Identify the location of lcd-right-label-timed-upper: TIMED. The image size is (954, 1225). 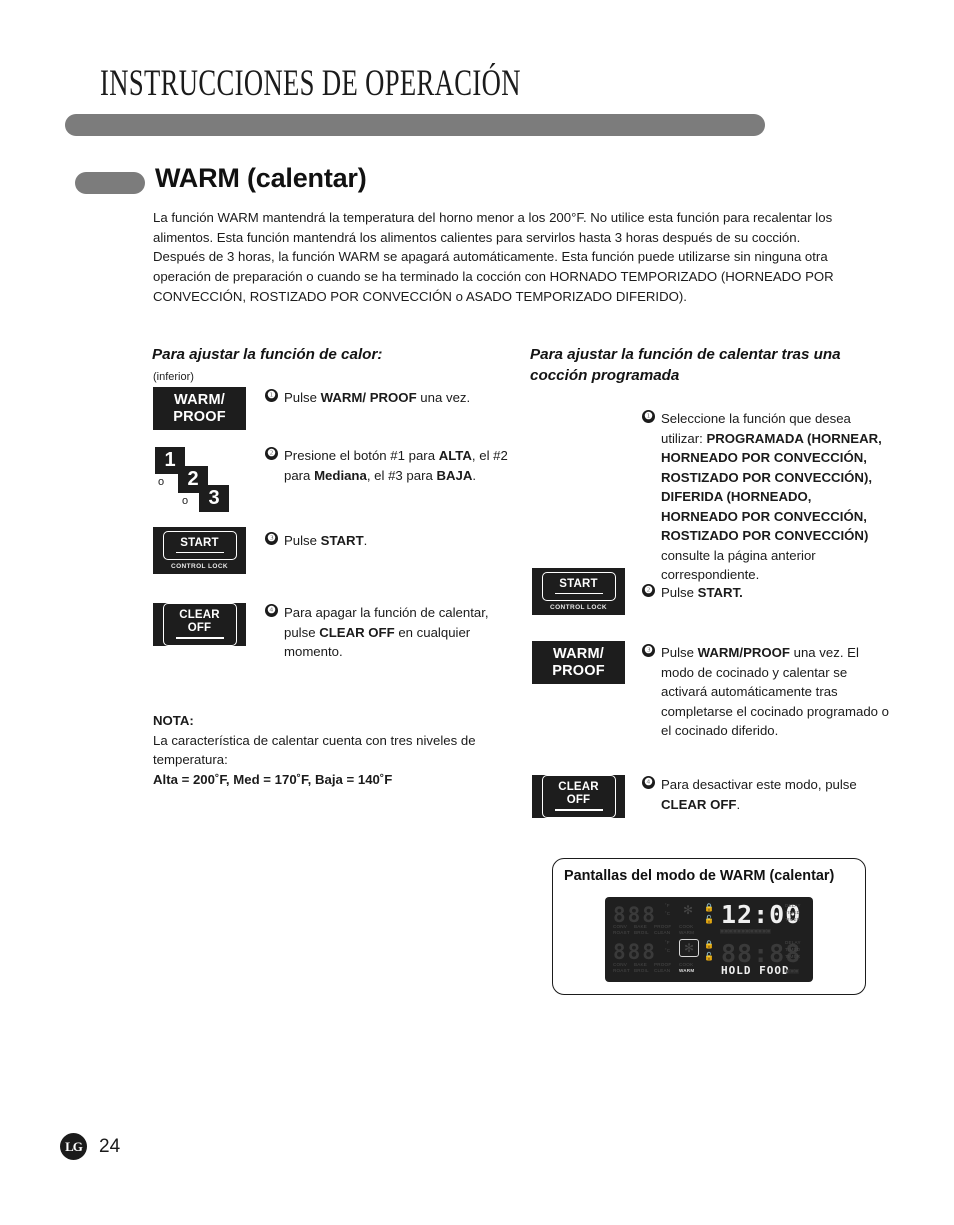
(793, 912).